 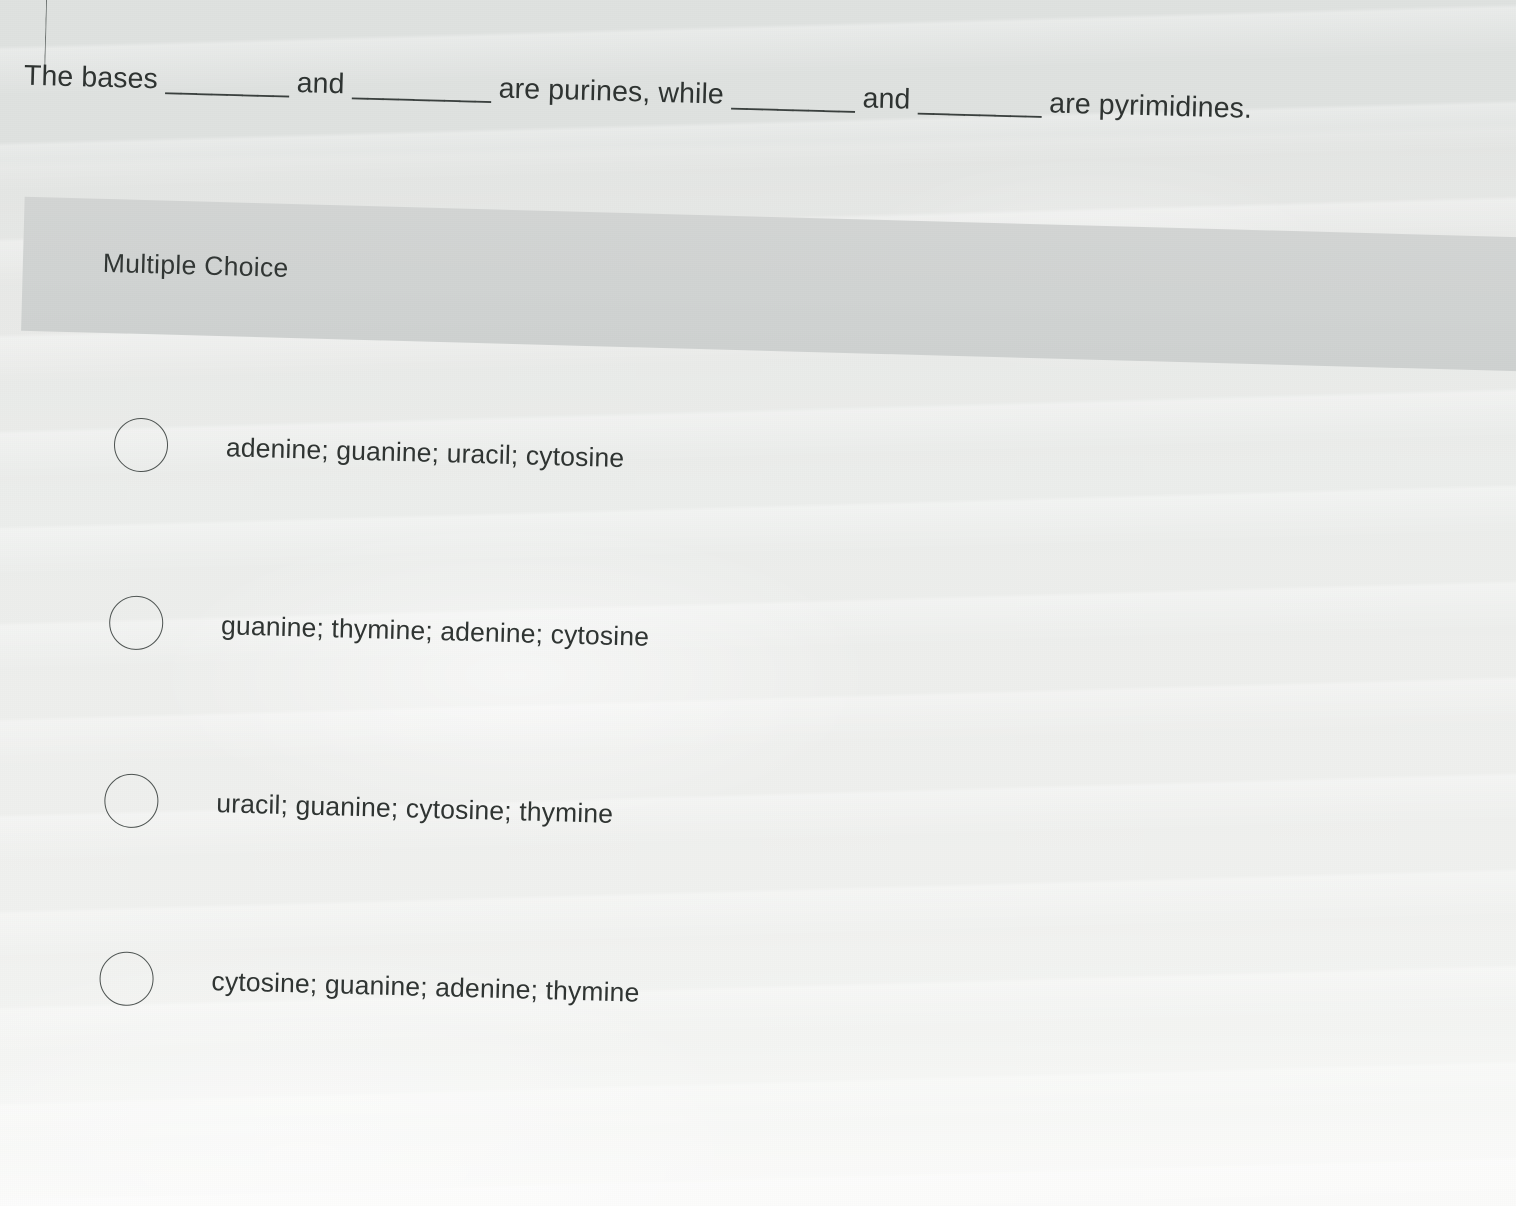 What do you see at coordinates (195, 265) in the screenshot?
I see `section-label: Multiple Choice` at bounding box center [195, 265].